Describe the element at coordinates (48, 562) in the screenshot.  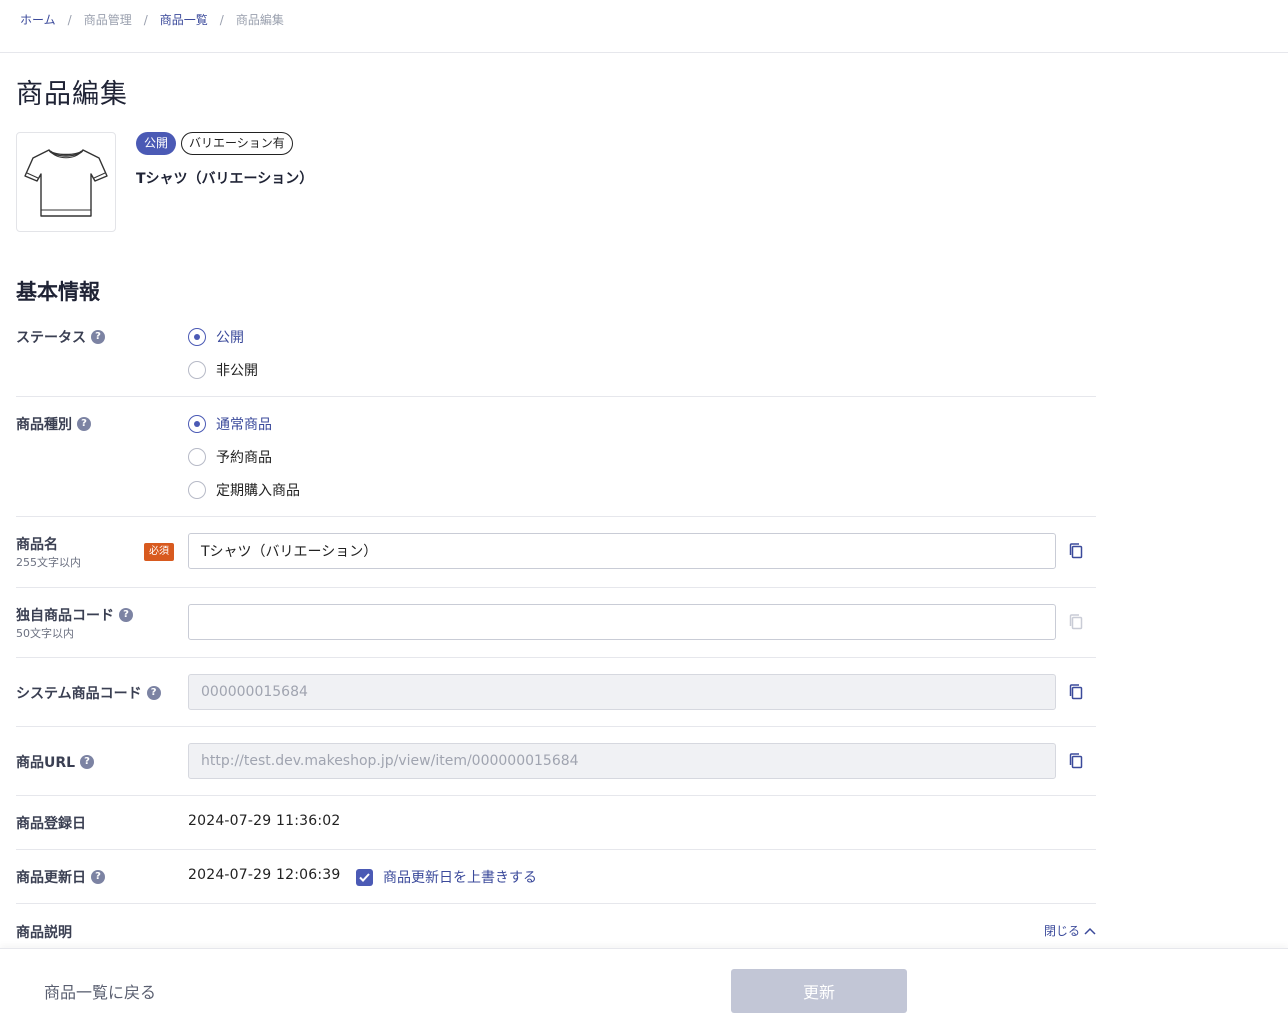
I see `product-name-limit: 255文字以内` at that location.